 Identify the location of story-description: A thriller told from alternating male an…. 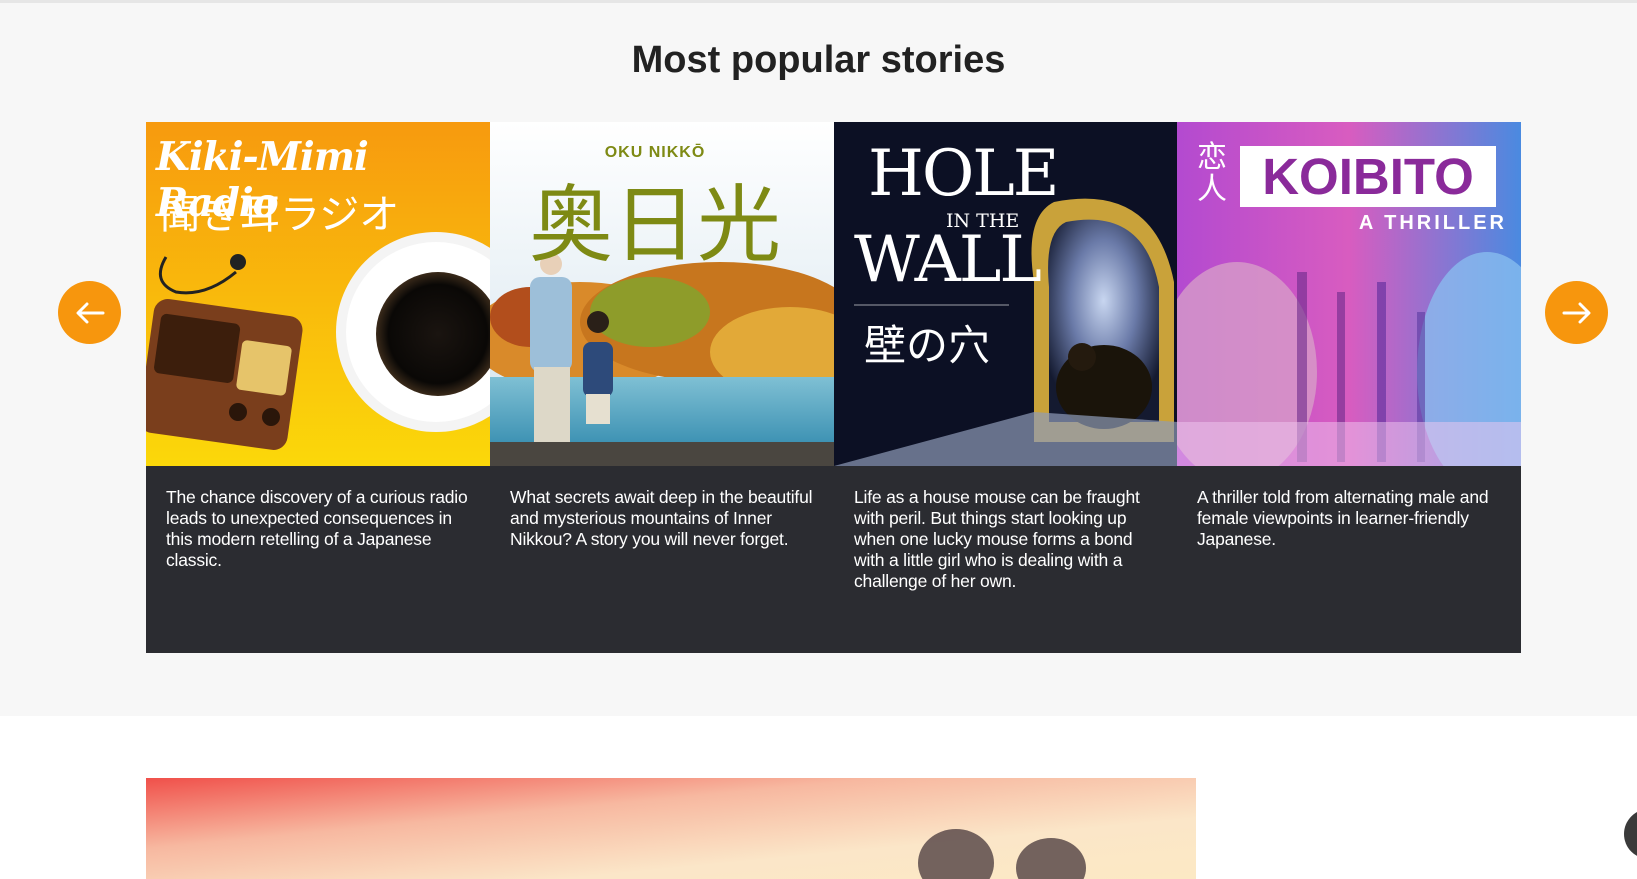
(1343, 518).